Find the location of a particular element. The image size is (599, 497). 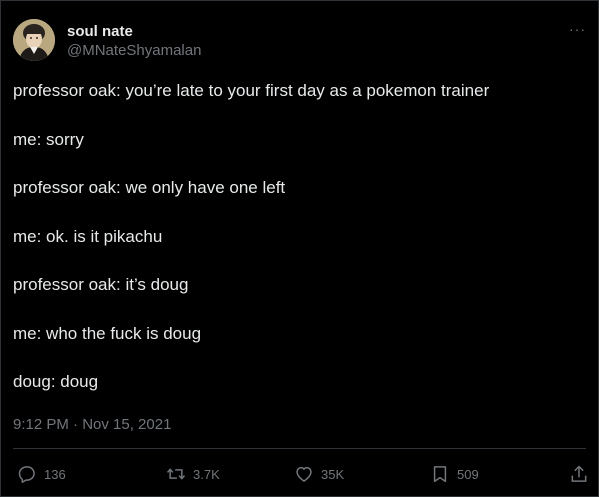

share-button is located at coordinates (579, 474).